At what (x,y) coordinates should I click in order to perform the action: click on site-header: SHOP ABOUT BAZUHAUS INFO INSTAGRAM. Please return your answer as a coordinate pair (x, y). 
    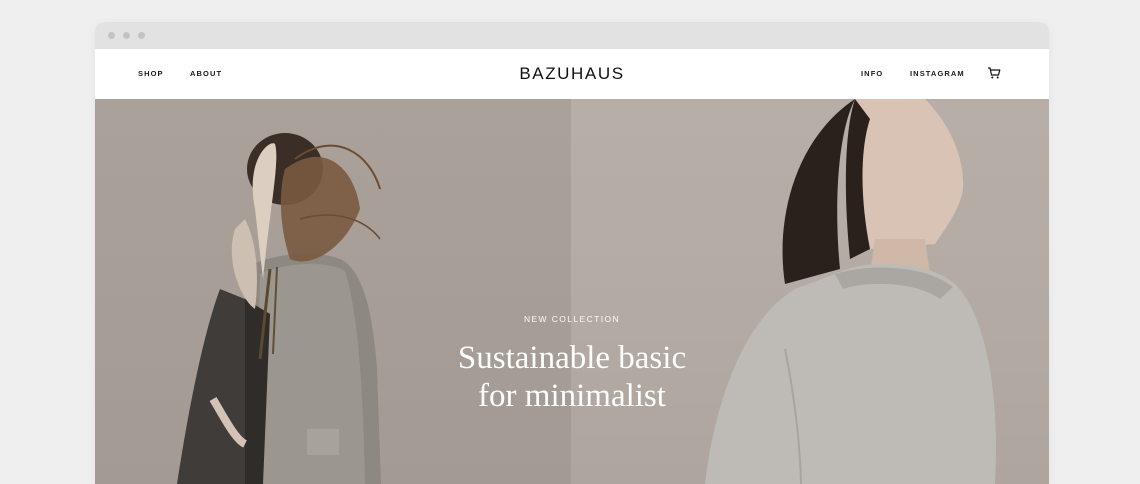
    Looking at the image, I should click on (572, 74).